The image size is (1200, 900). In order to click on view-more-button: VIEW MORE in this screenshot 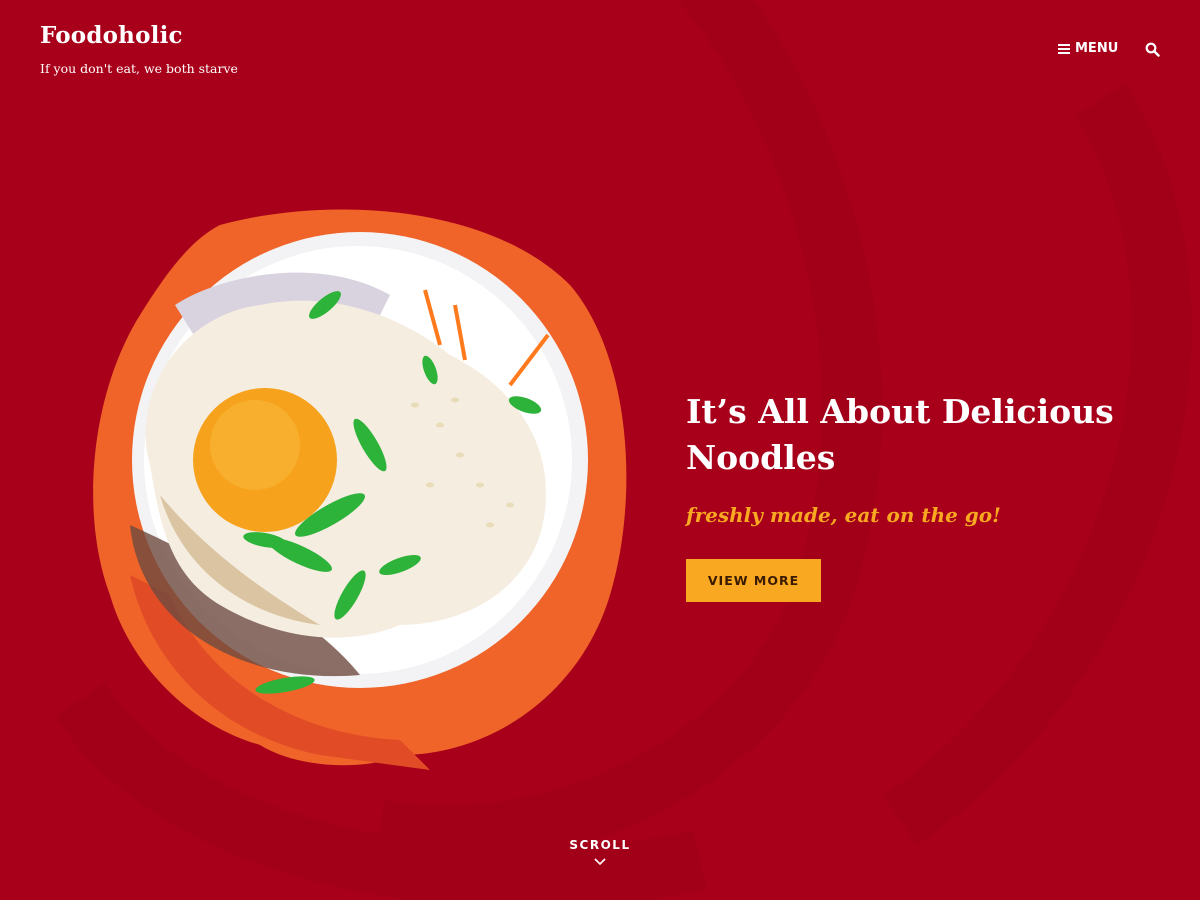, I will do `click(753, 580)`.